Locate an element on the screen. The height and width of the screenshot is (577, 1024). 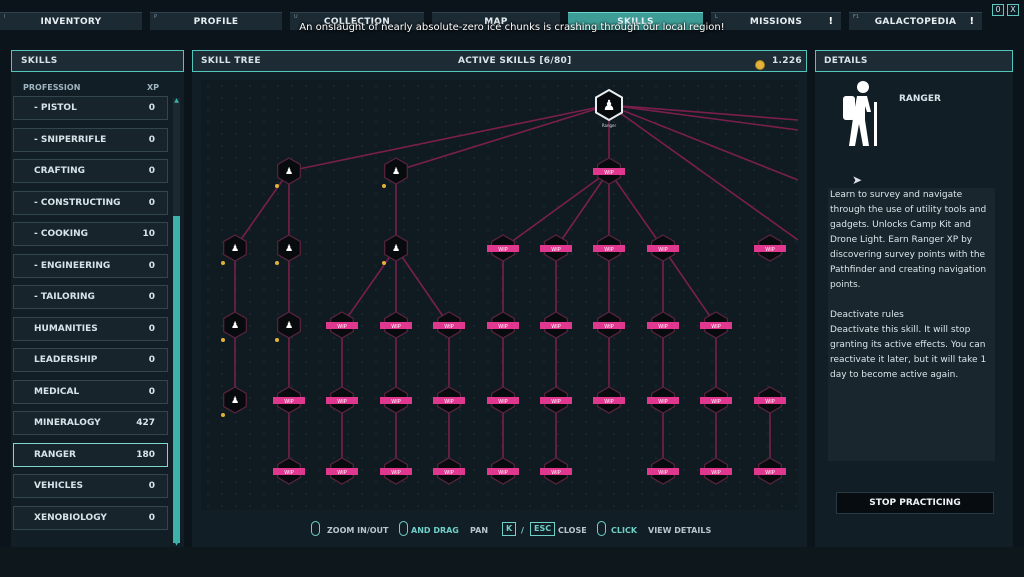
skill-row: - PISTOL 0 is located at coordinates (90, 108).